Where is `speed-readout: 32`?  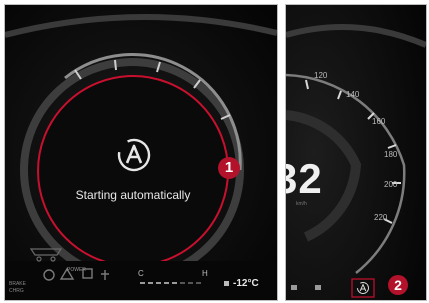
speed-readout: 32 is located at coordinates (304, 178).